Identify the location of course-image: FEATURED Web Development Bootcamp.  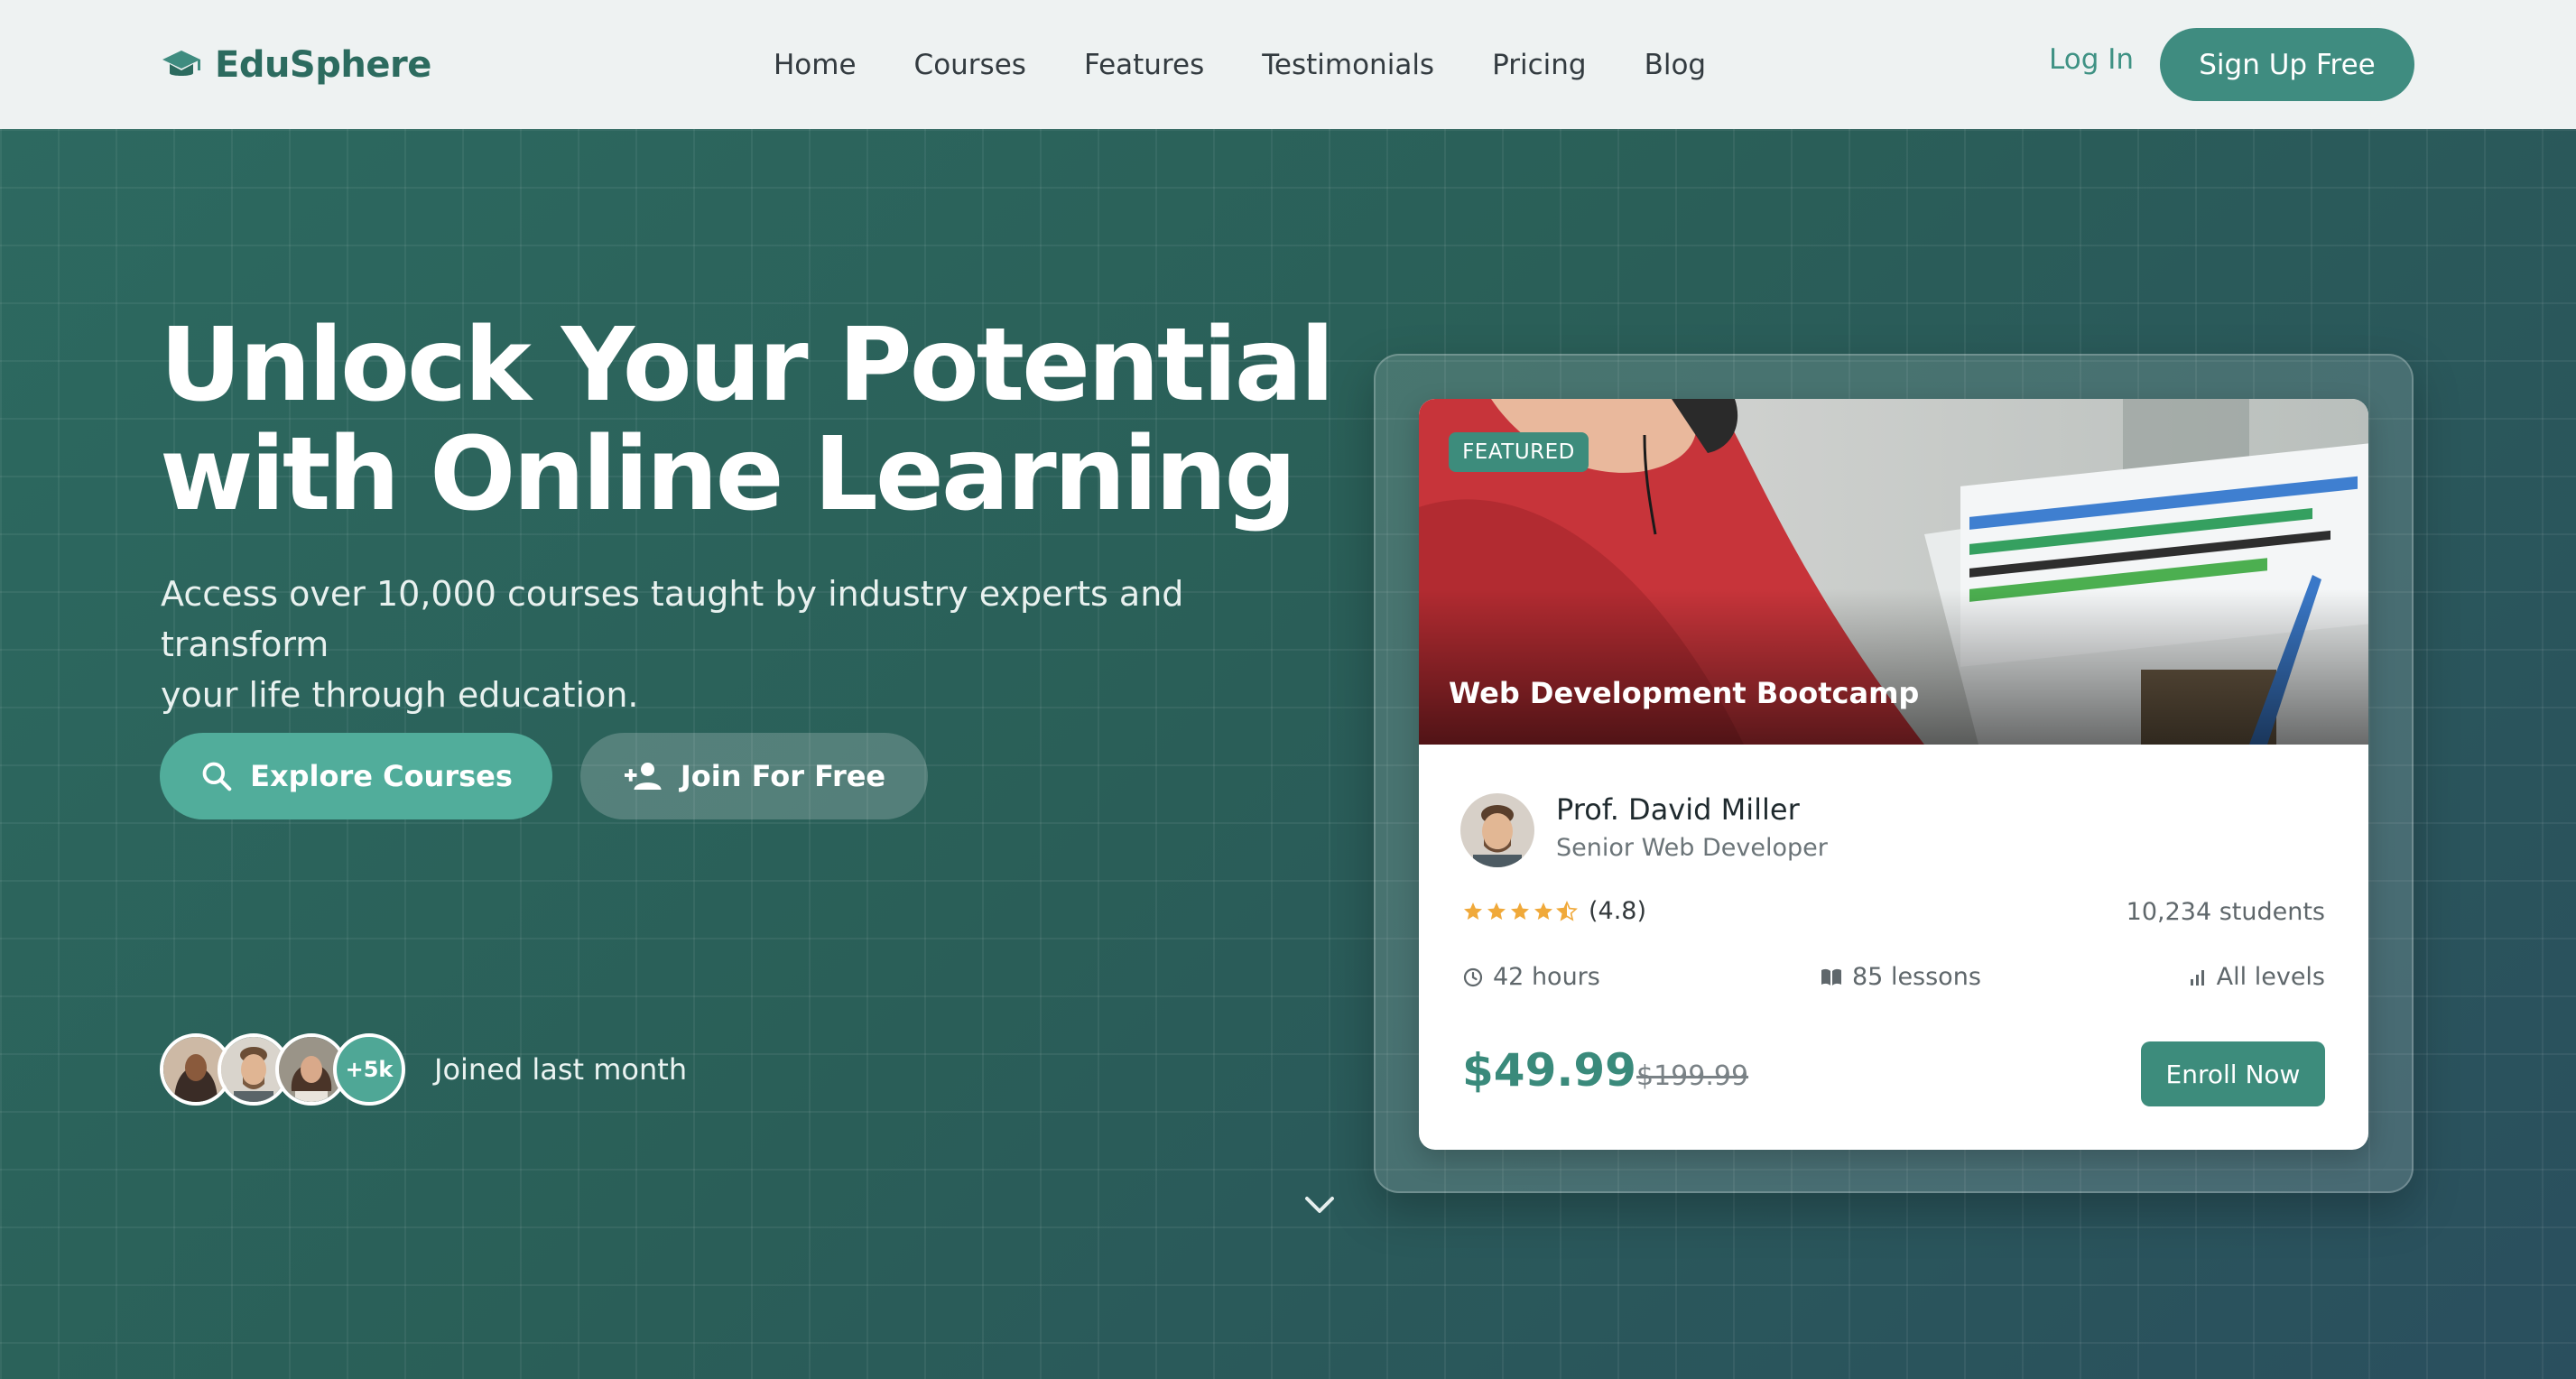
(1894, 572).